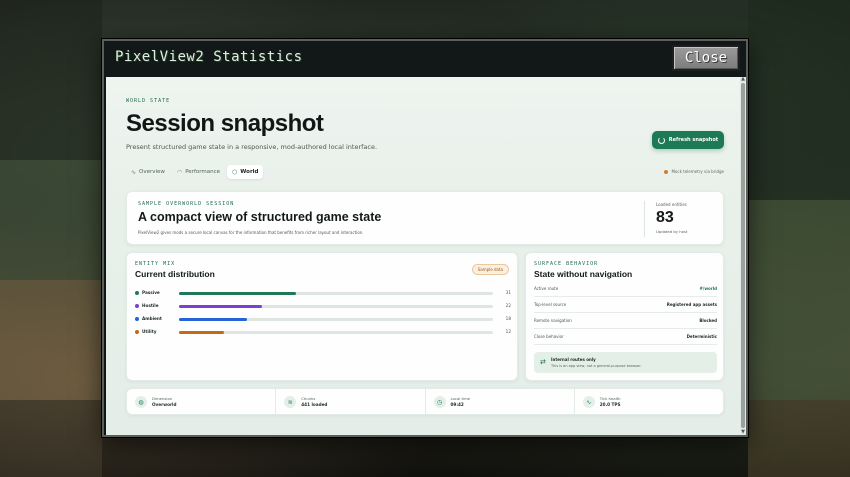 The width and height of the screenshot is (850, 477). Describe the element at coordinates (573, 359) in the screenshot. I see `internal-title: Internal routes only` at that location.